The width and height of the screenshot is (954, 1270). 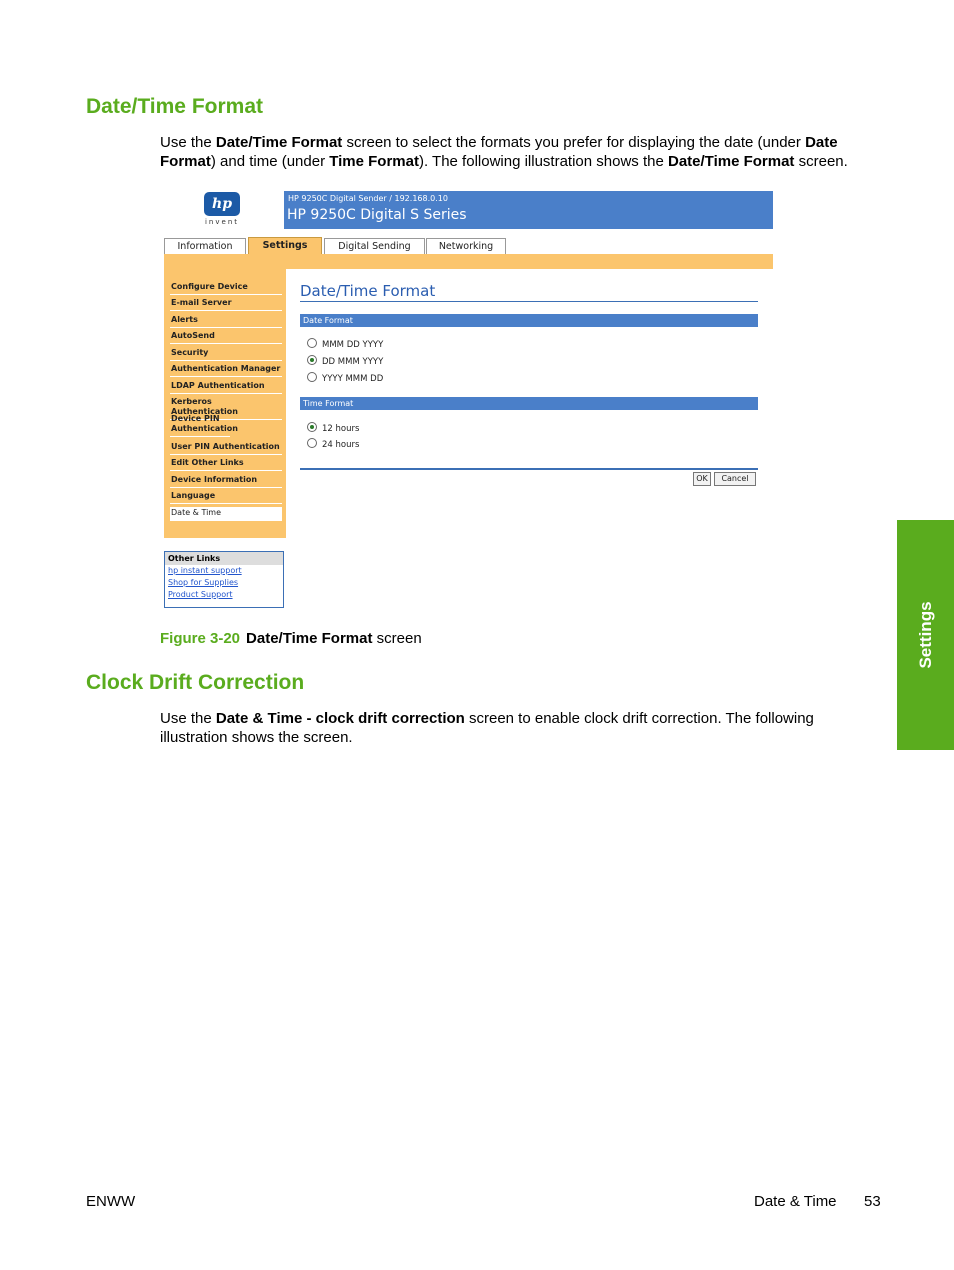 What do you see at coordinates (224, 558) in the screenshot?
I see `other-links-header: Other Links` at bounding box center [224, 558].